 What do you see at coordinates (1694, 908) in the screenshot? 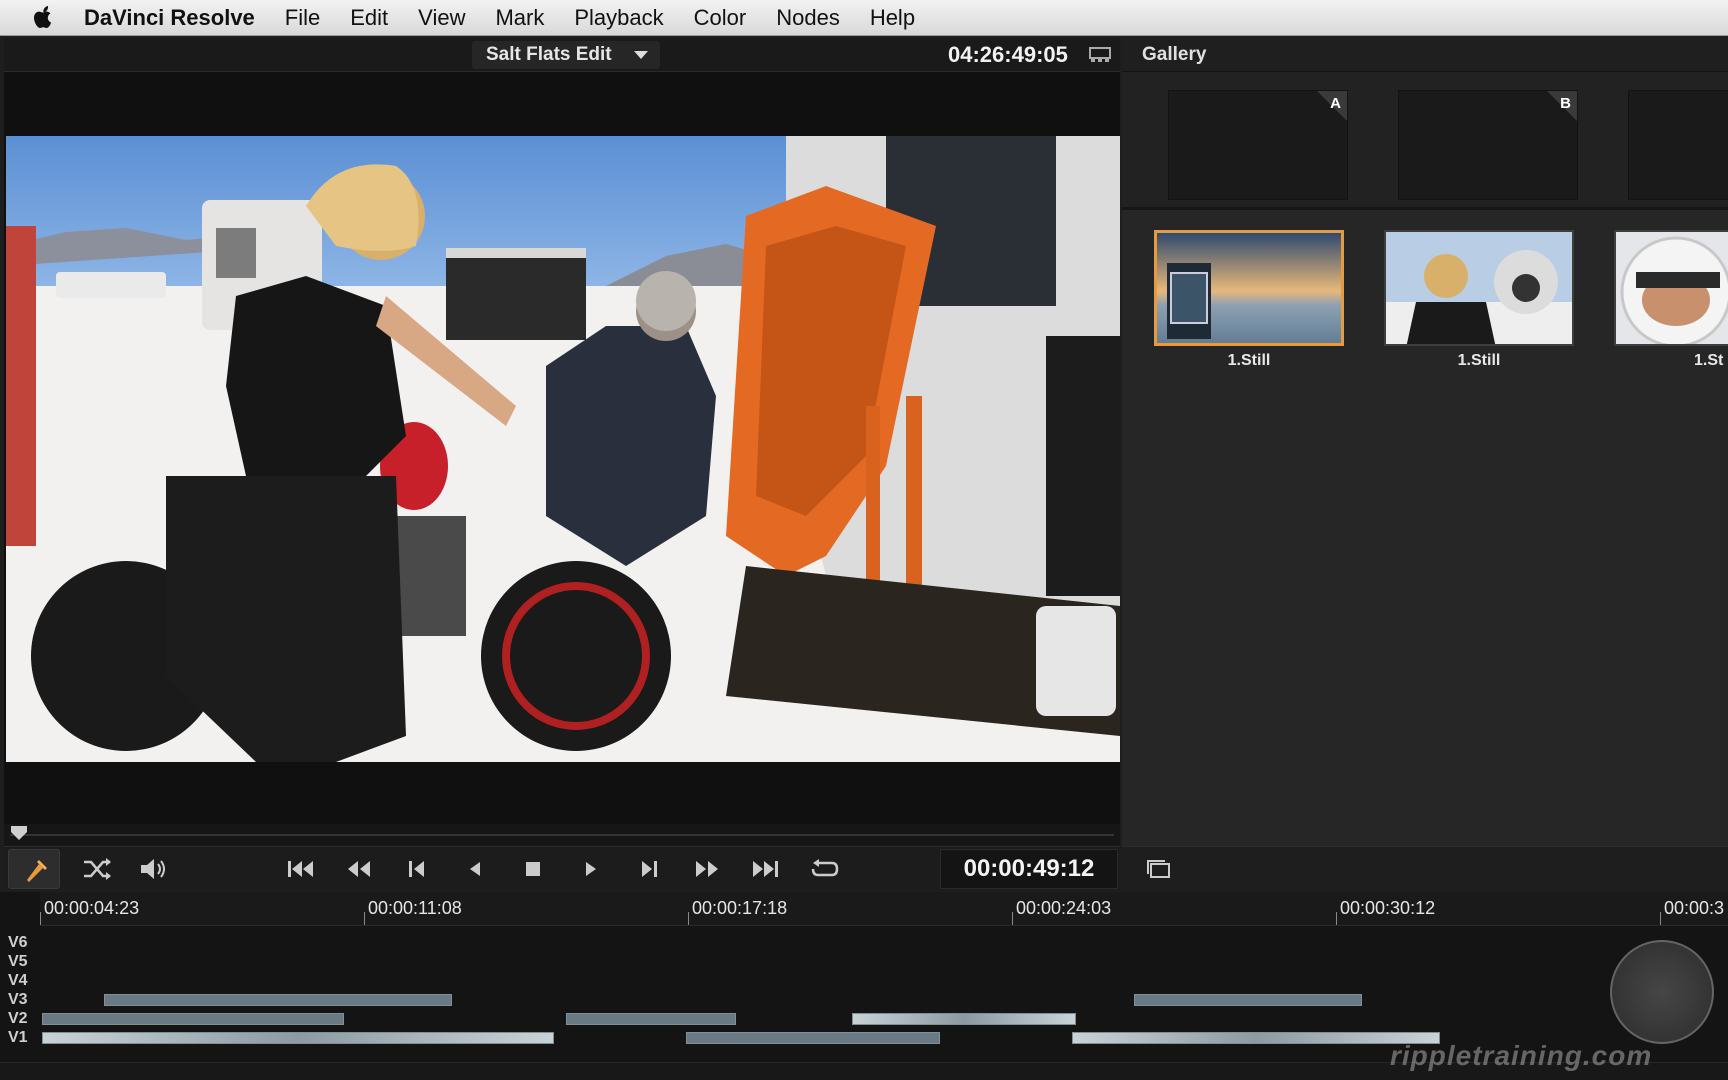
I see `ruler-timecode: 00:00:3` at bounding box center [1694, 908].